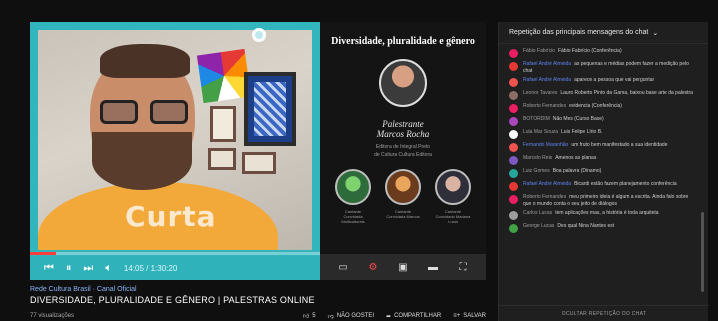 Image resolution: width=718 pixels, height=321 pixels. I want to click on chat-message-text: Fábio Fabrício (Conferência), so click(589, 51).